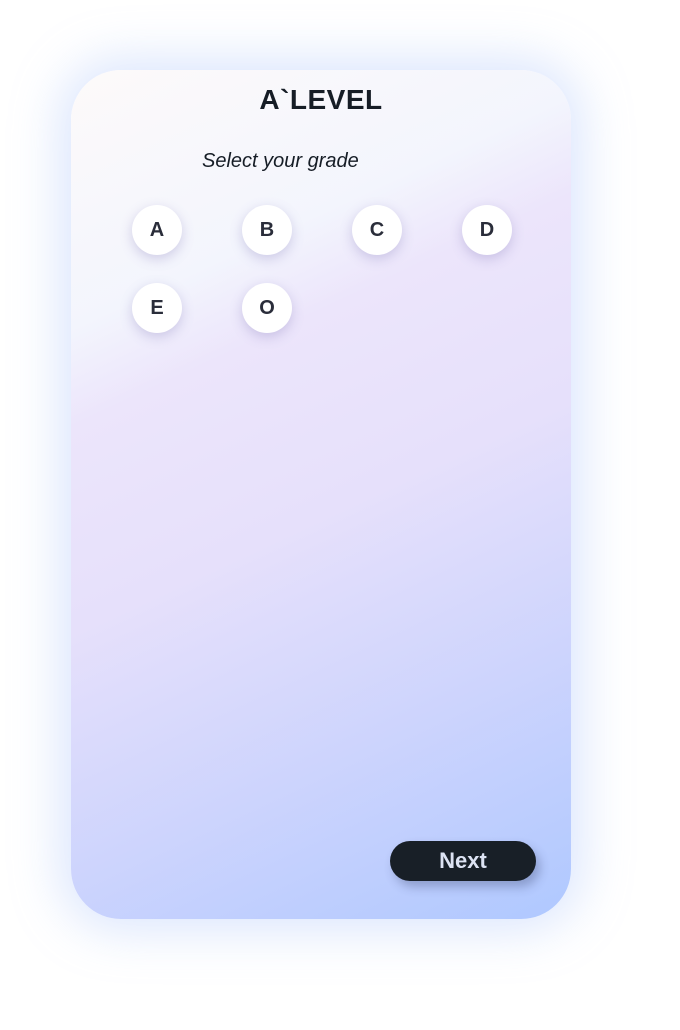 The image size is (680, 1030). I want to click on select-grade-prompt: Select your grade, so click(280, 161).